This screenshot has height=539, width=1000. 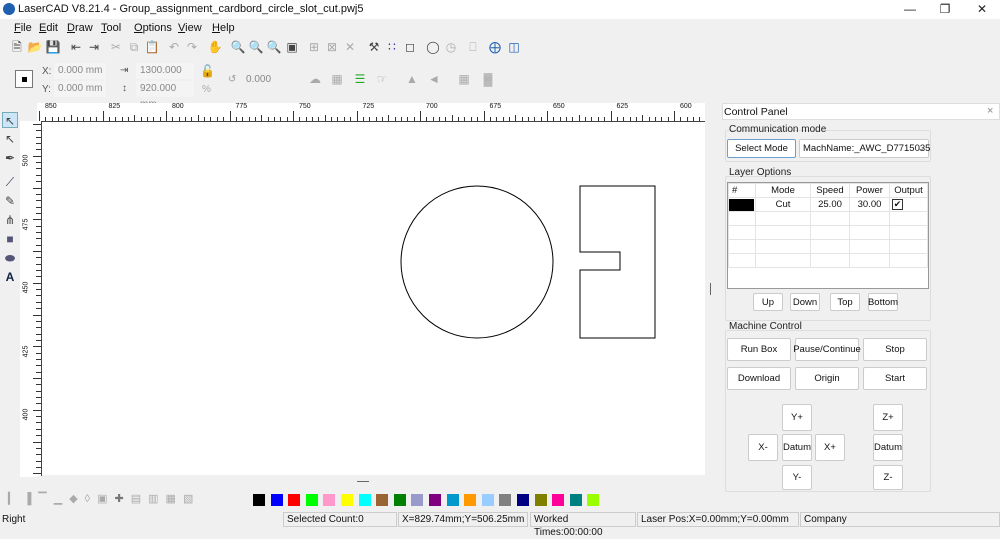 I want to click on monitor-icon: ◫, so click(x=514, y=47).